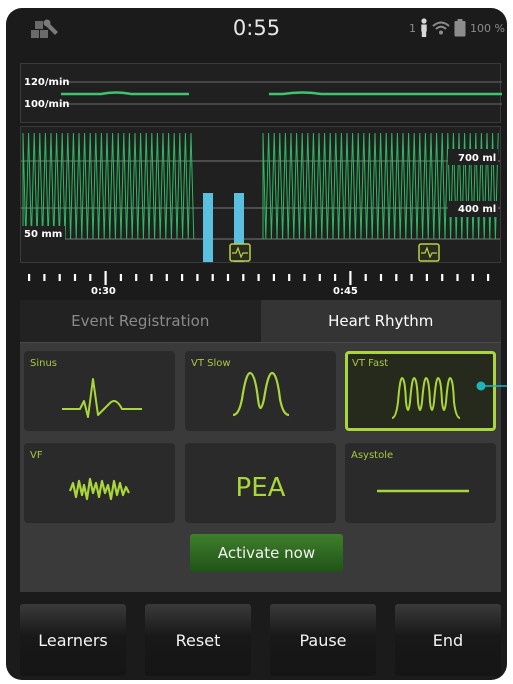  I want to click on rhythm-card-vt-slow: VT Slow, so click(260, 391).